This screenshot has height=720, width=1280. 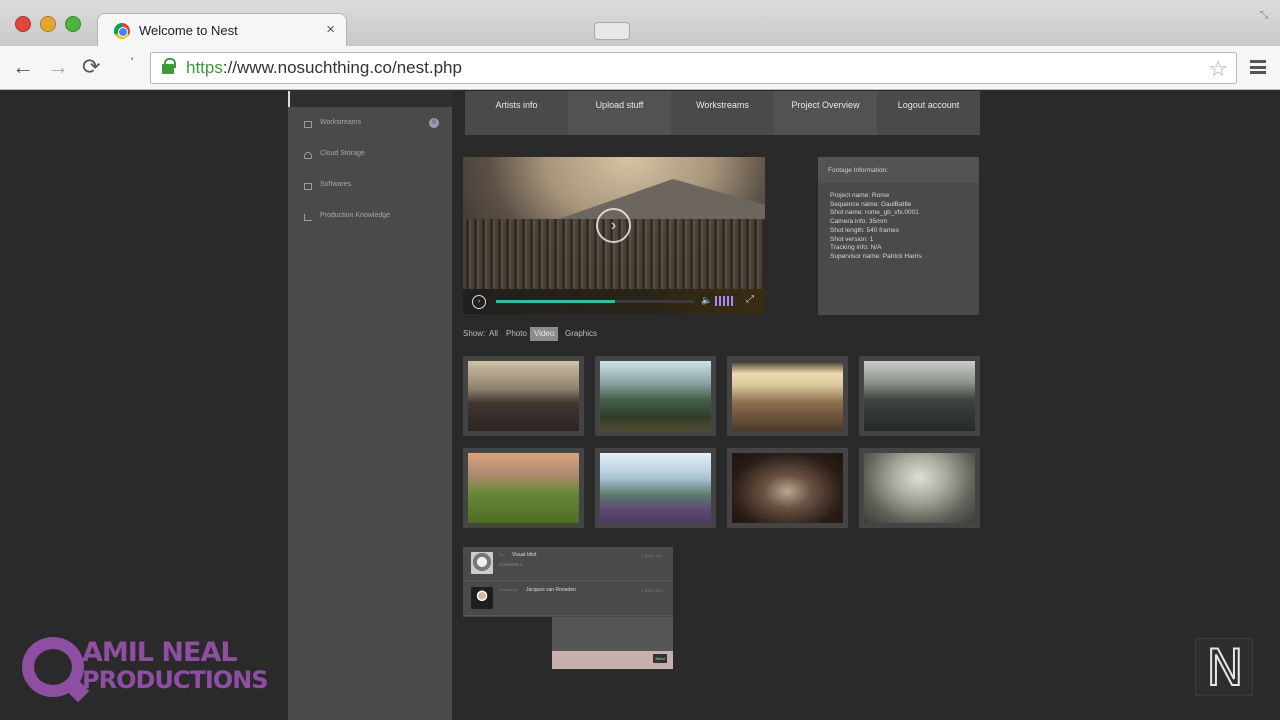 I want to click on chart-icon, so click(x=308, y=217).